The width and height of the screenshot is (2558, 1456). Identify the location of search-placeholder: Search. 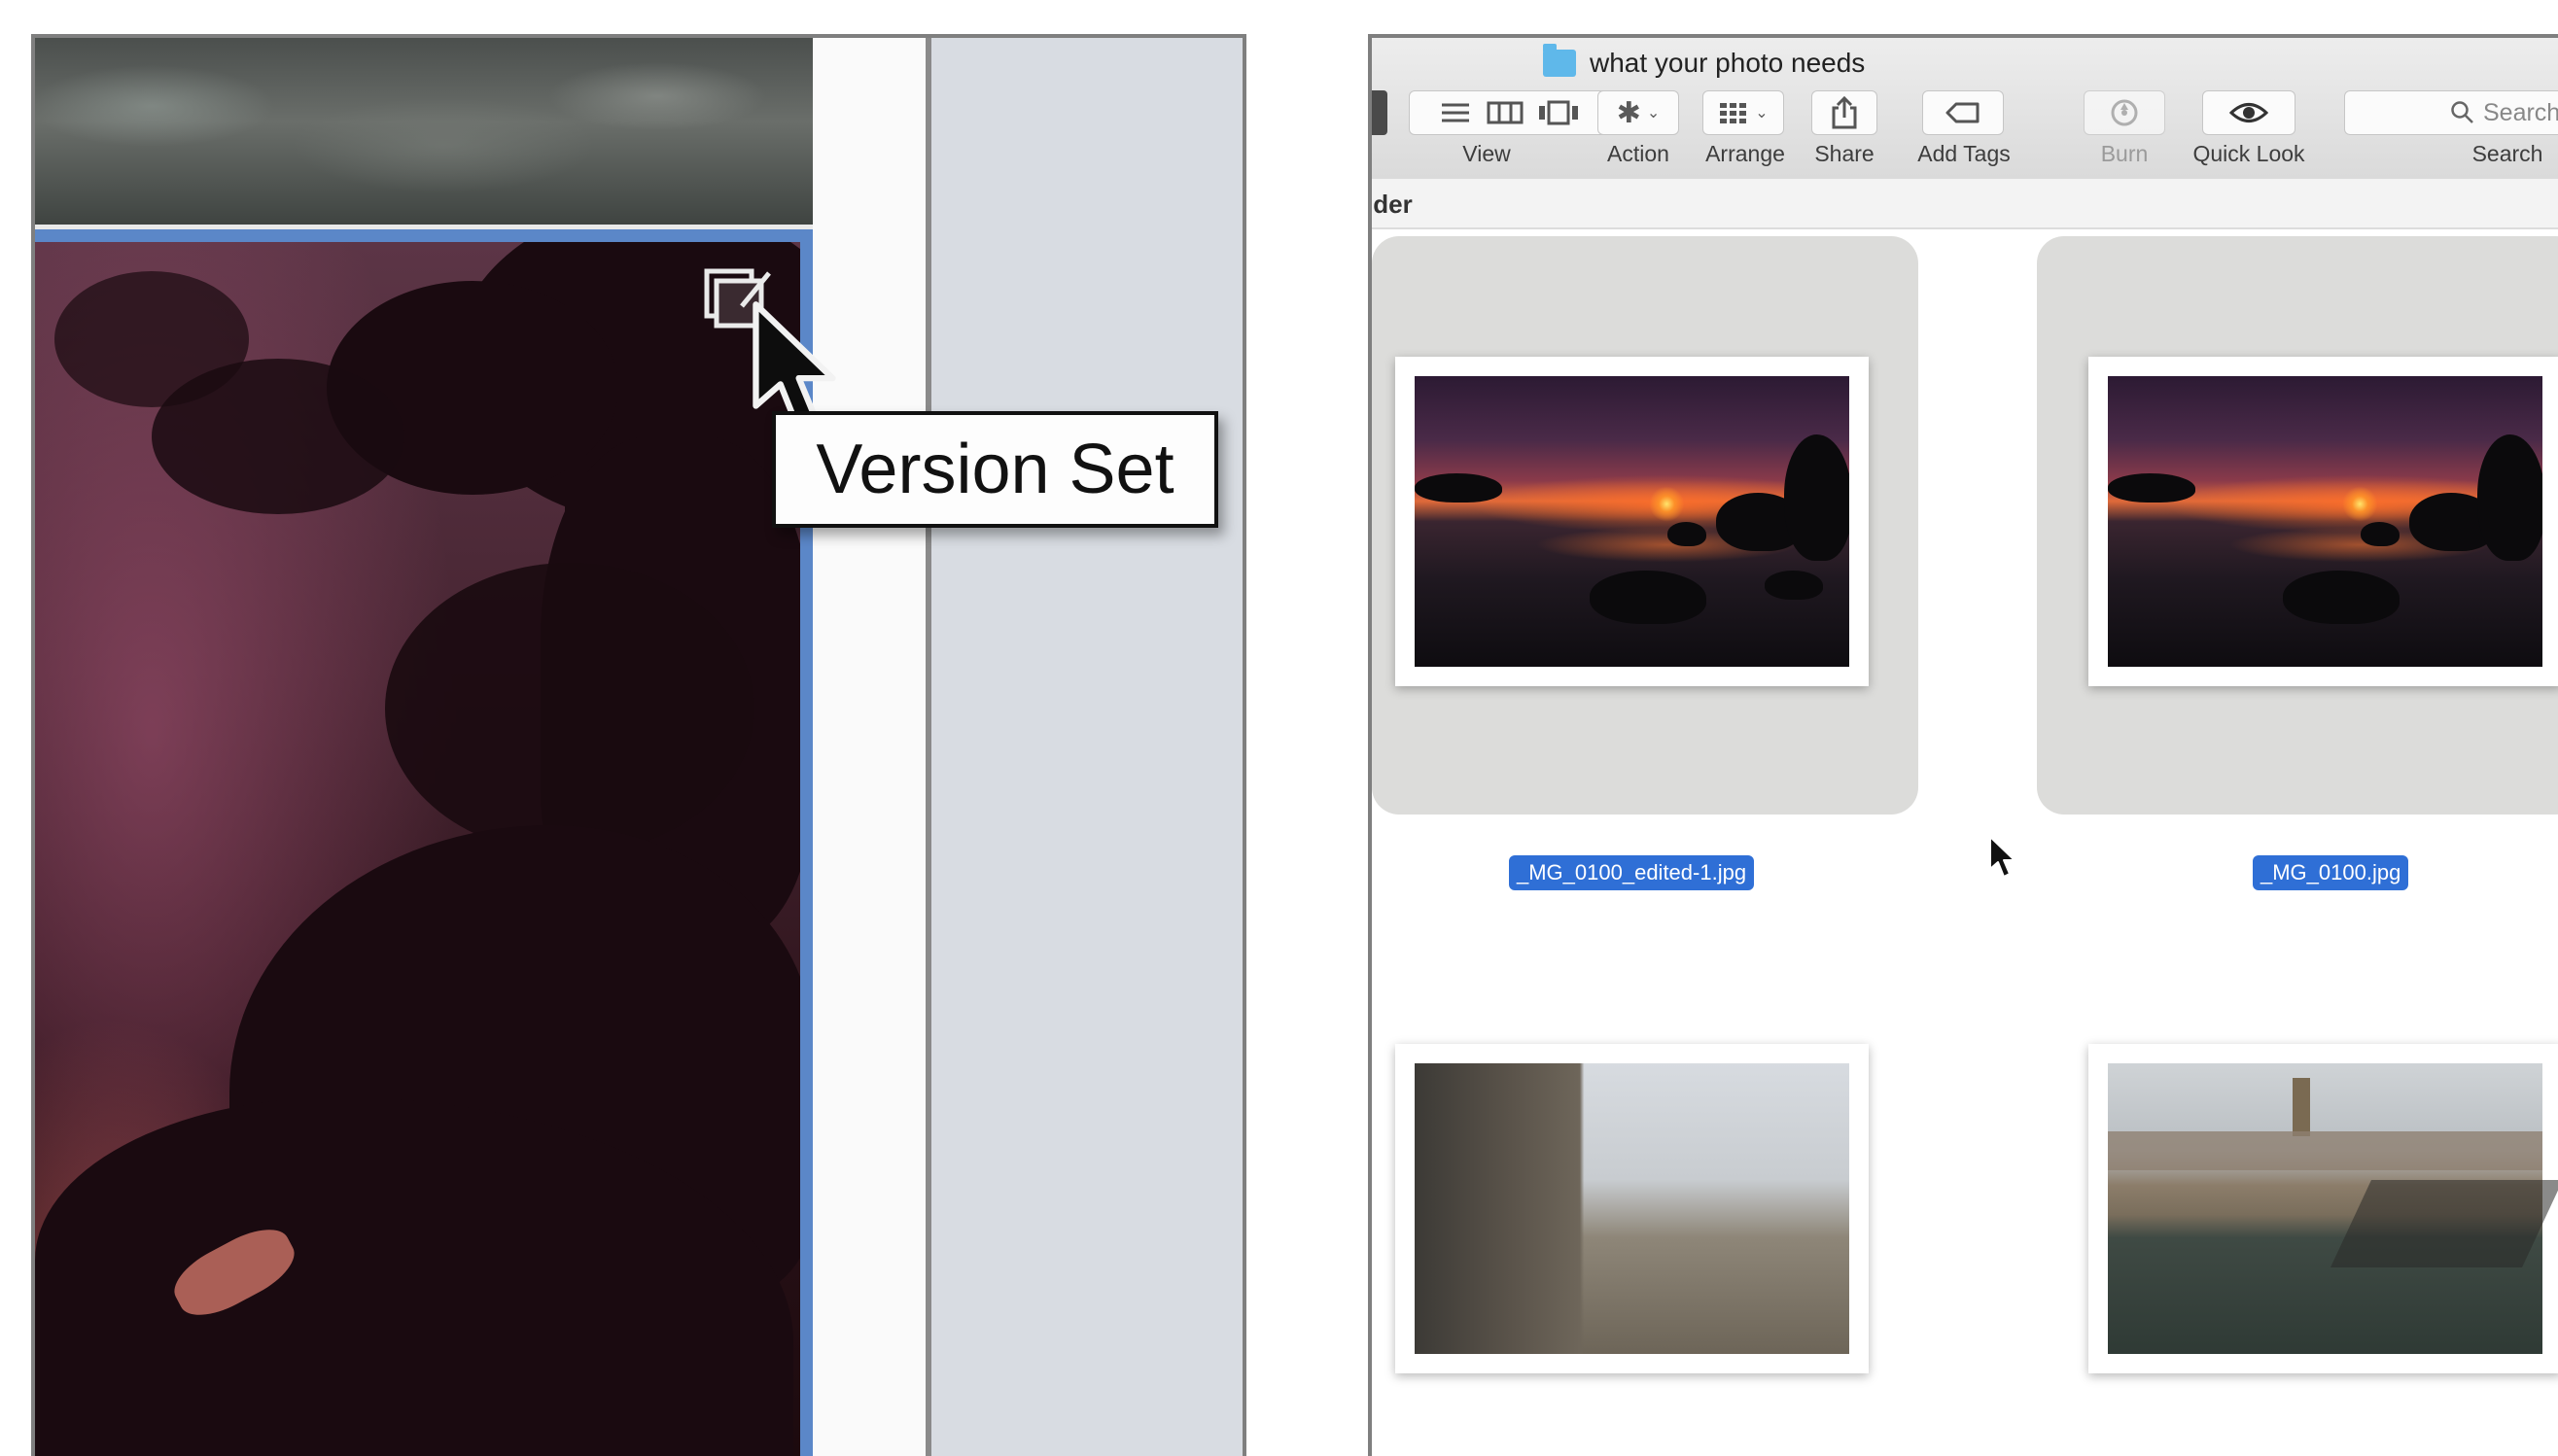
(2520, 112).